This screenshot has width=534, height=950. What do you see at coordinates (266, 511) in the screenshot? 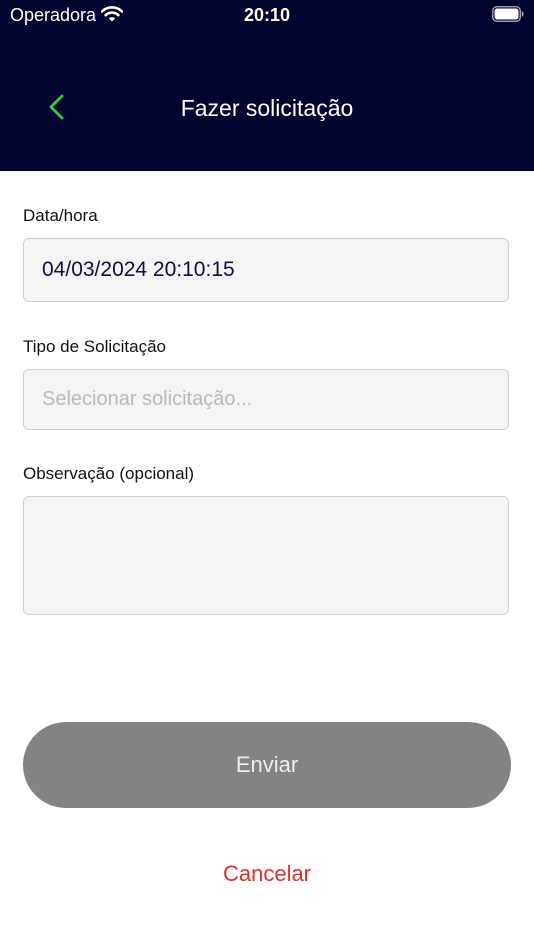
I see `observation-value` at bounding box center [266, 511].